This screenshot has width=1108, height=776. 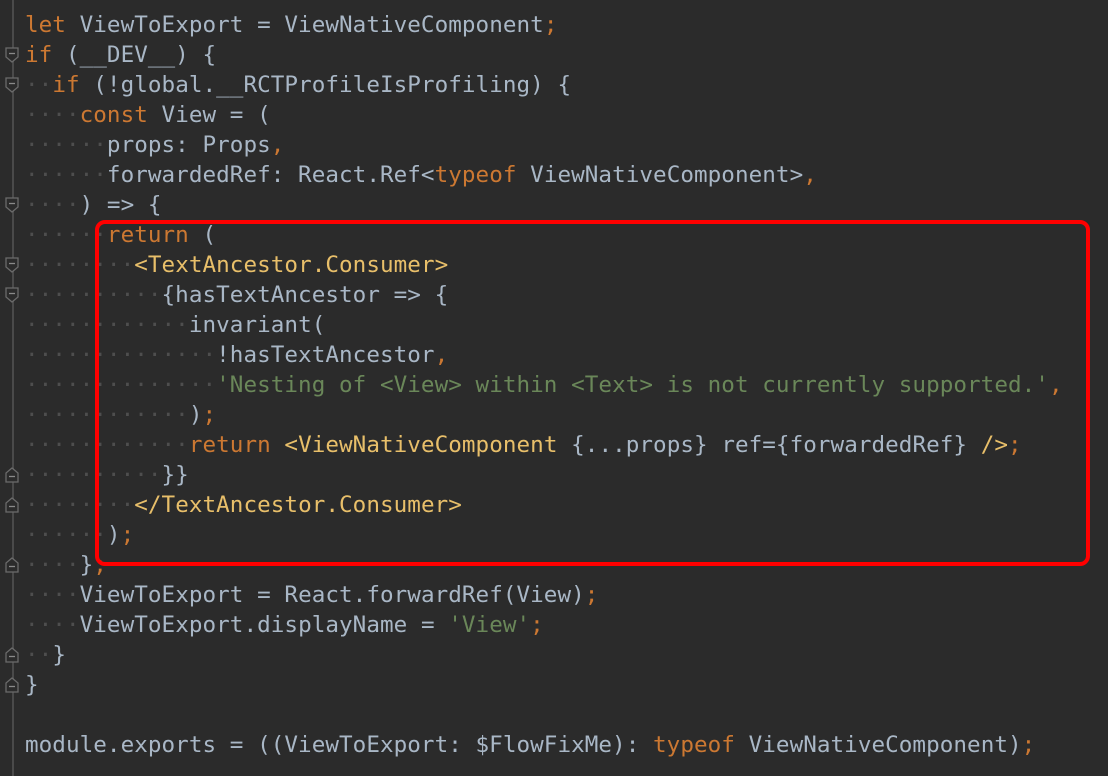 What do you see at coordinates (305, 295) in the screenshot?
I see `code-token: {hasTextAncestor => {` at bounding box center [305, 295].